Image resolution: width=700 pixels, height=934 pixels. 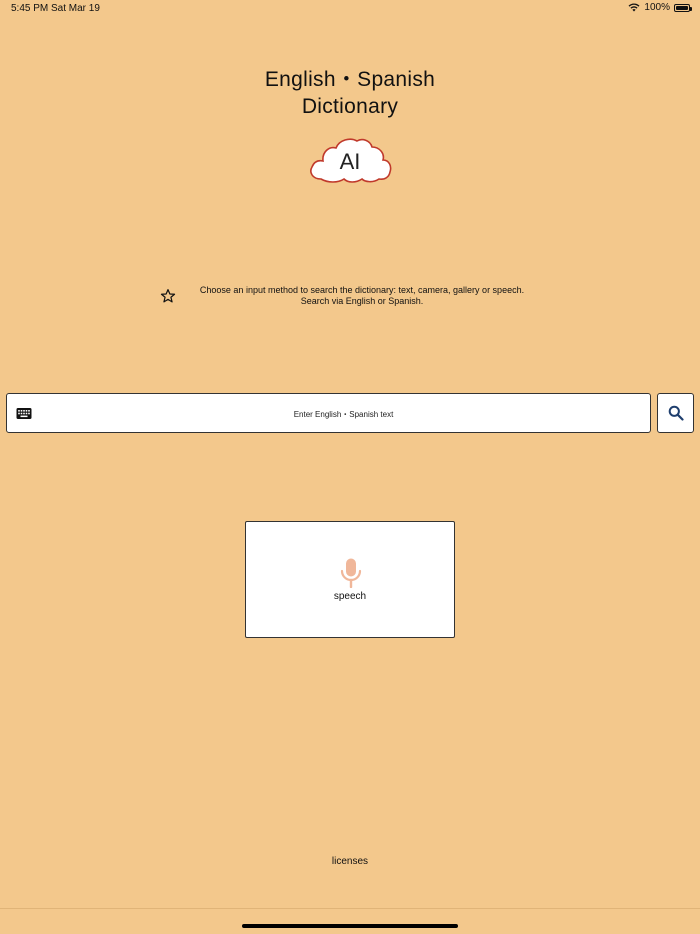 I want to click on search-button, so click(x=675, y=413).